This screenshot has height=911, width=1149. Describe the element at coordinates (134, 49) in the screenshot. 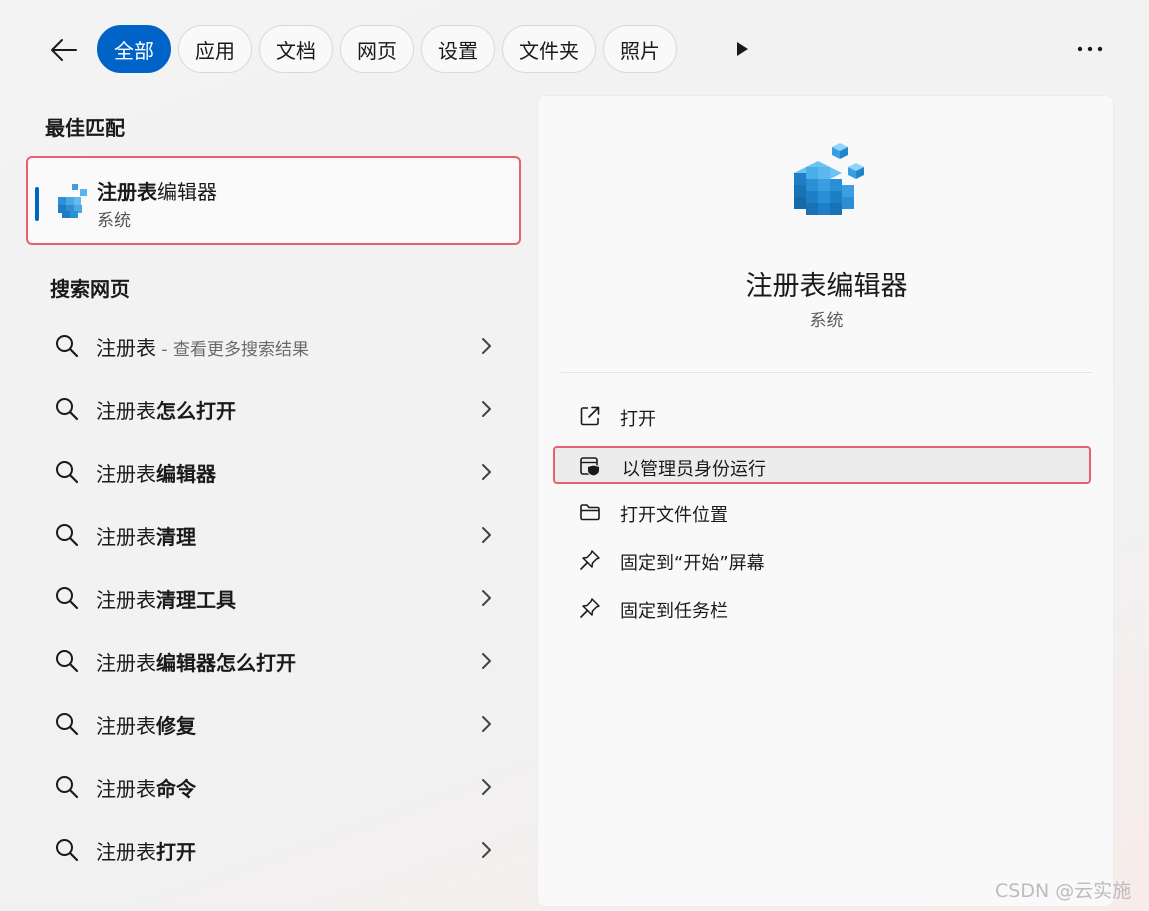

I see `tab-all: 全部` at that location.